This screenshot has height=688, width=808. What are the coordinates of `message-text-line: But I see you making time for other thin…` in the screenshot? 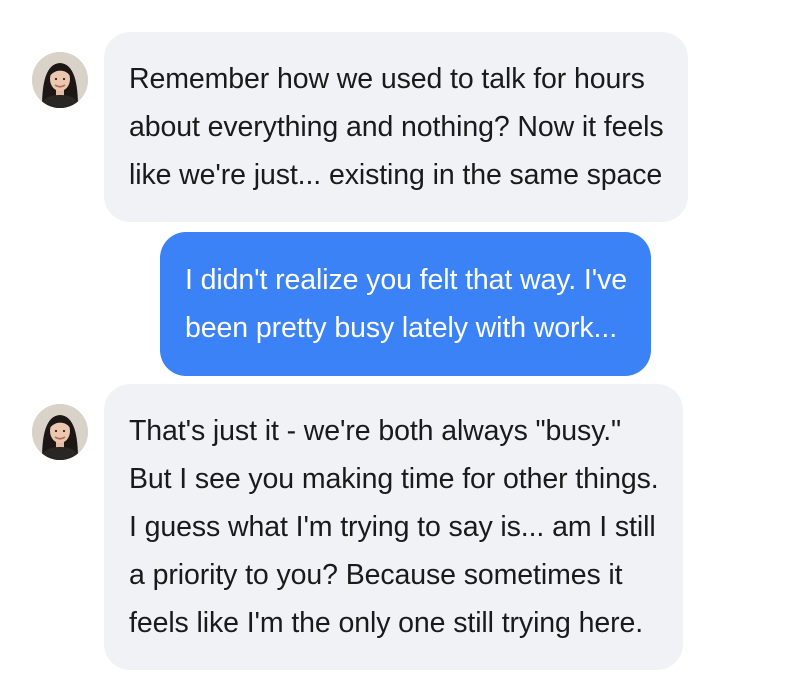 It's located at (394, 479).